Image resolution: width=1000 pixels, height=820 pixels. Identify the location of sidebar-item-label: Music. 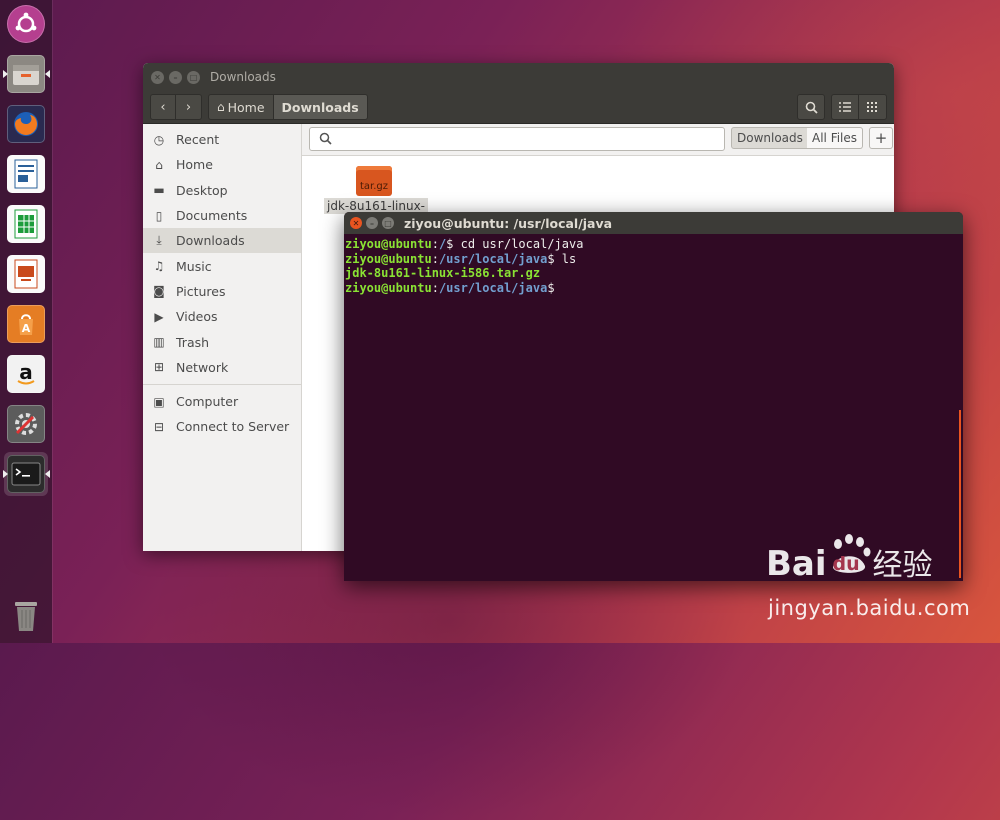
(194, 266).